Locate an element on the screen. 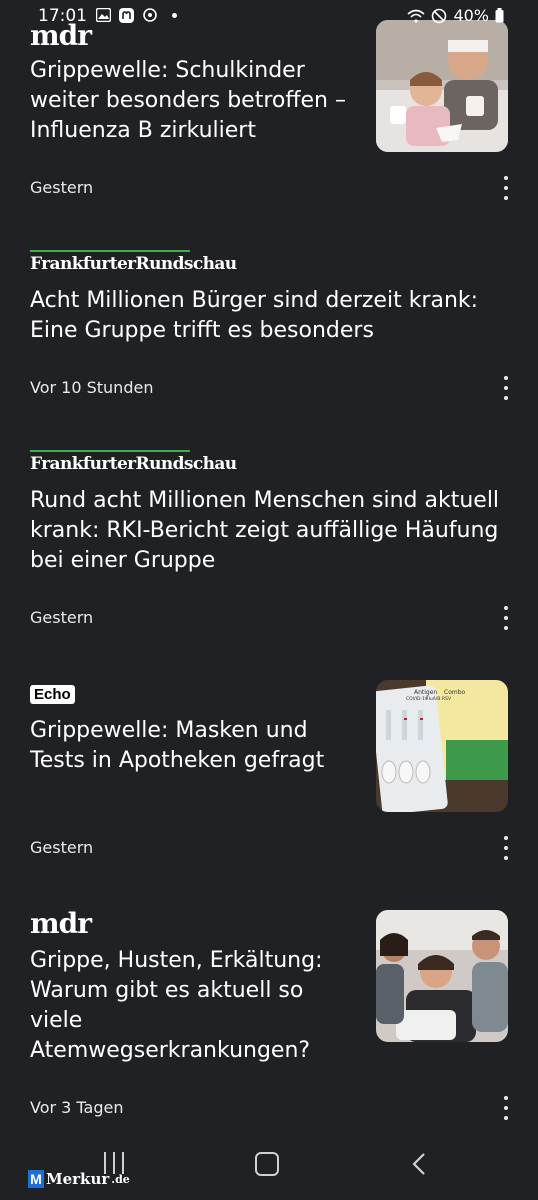 This screenshot has height=1200, width=538. battery-icon is located at coordinates (499, 15).